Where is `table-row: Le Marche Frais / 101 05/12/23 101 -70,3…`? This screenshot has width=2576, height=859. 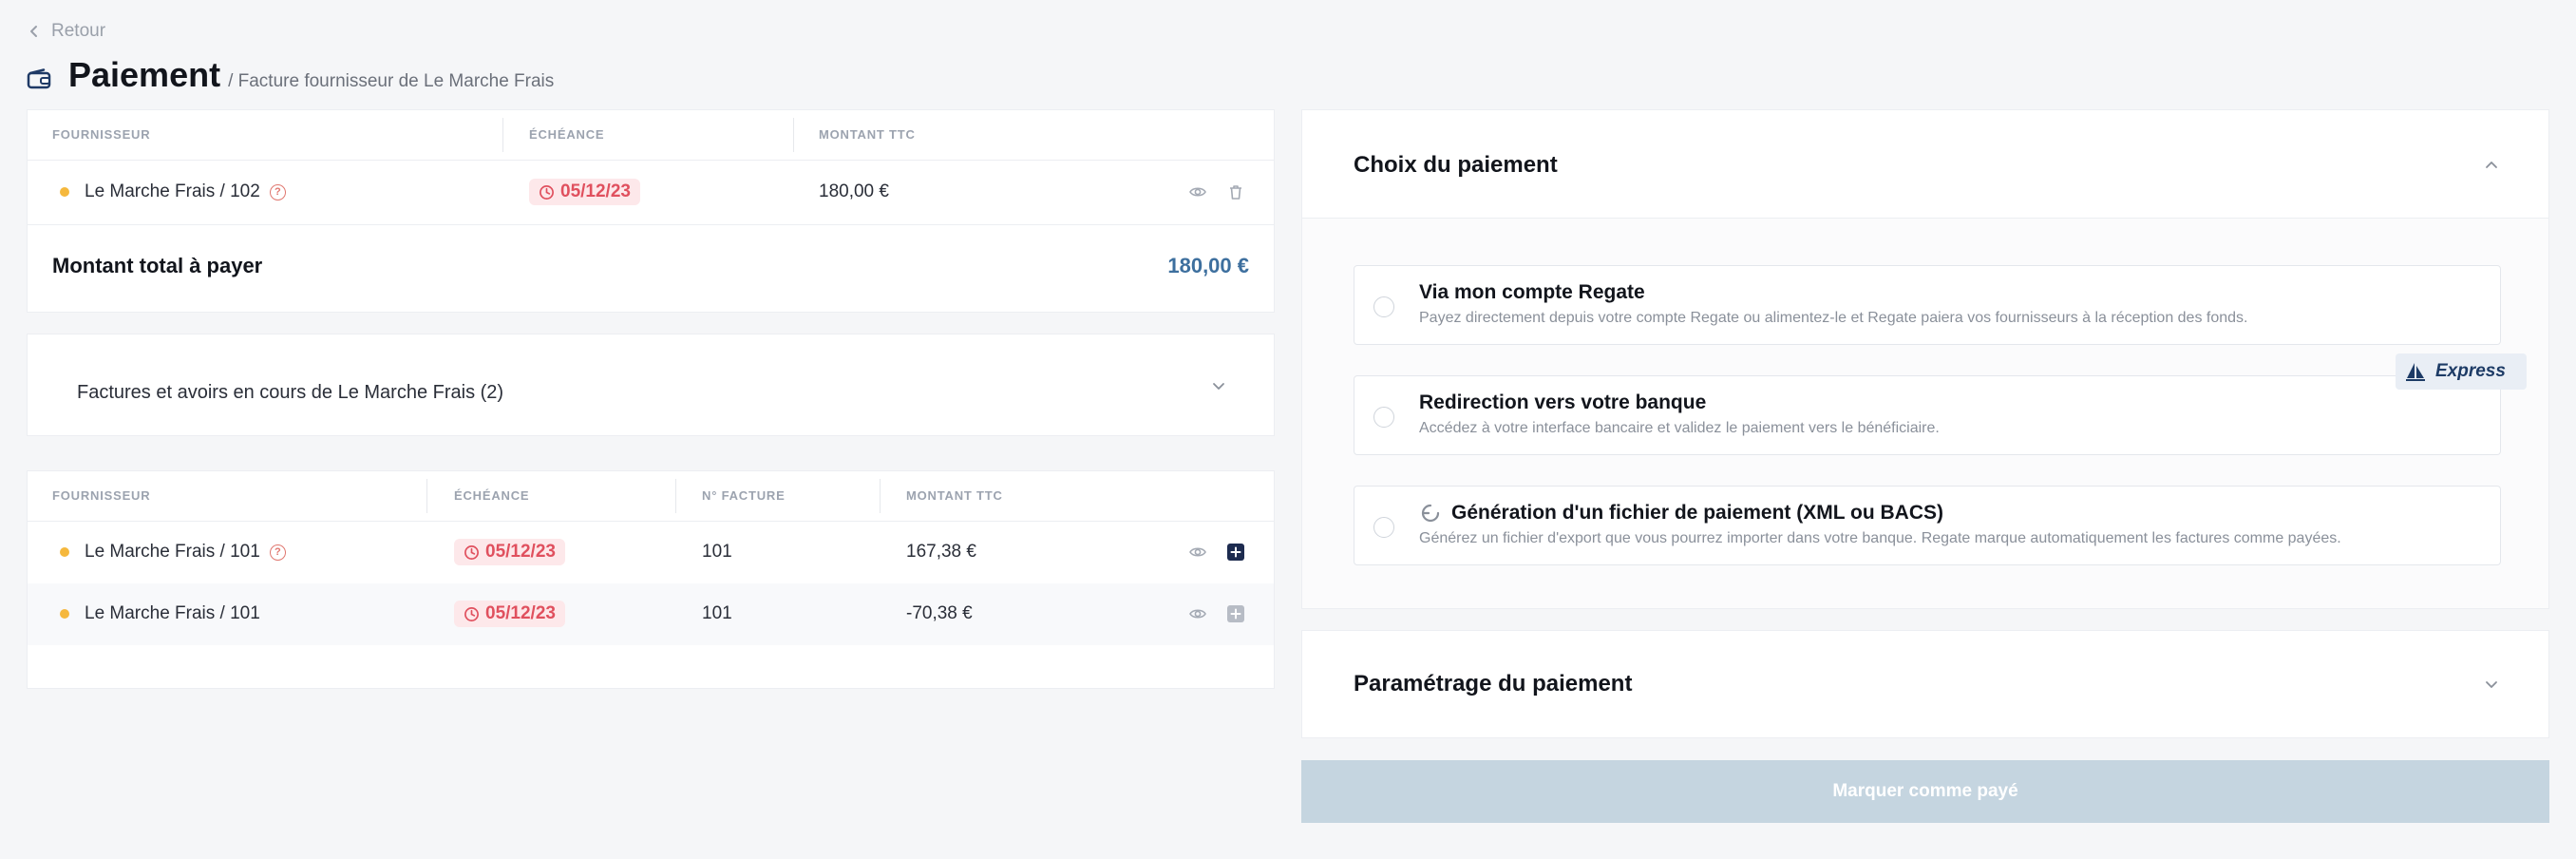
table-row: Le Marche Frais / 101 05/12/23 101 -70,3… is located at coordinates (651, 614).